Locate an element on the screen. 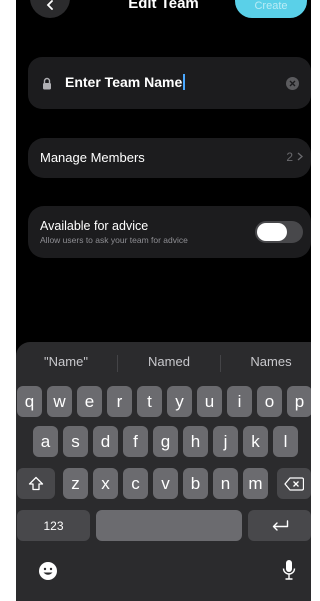 This screenshot has height=601, width=320. suggestion-3: Names is located at coordinates (269, 364).